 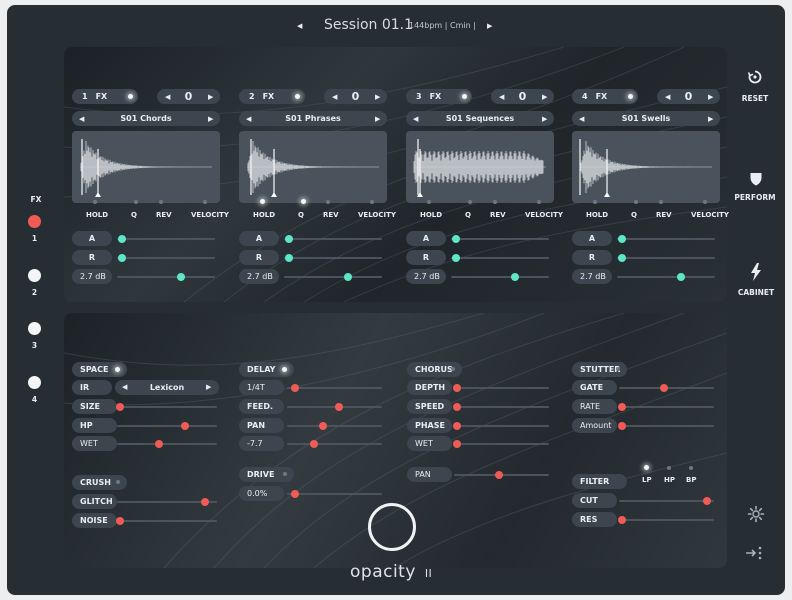 What do you see at coordinates (710, 215) in the screenshot?
I see `slot-4-velocity-button: VELOCITY` at bounding box center [710, 215].